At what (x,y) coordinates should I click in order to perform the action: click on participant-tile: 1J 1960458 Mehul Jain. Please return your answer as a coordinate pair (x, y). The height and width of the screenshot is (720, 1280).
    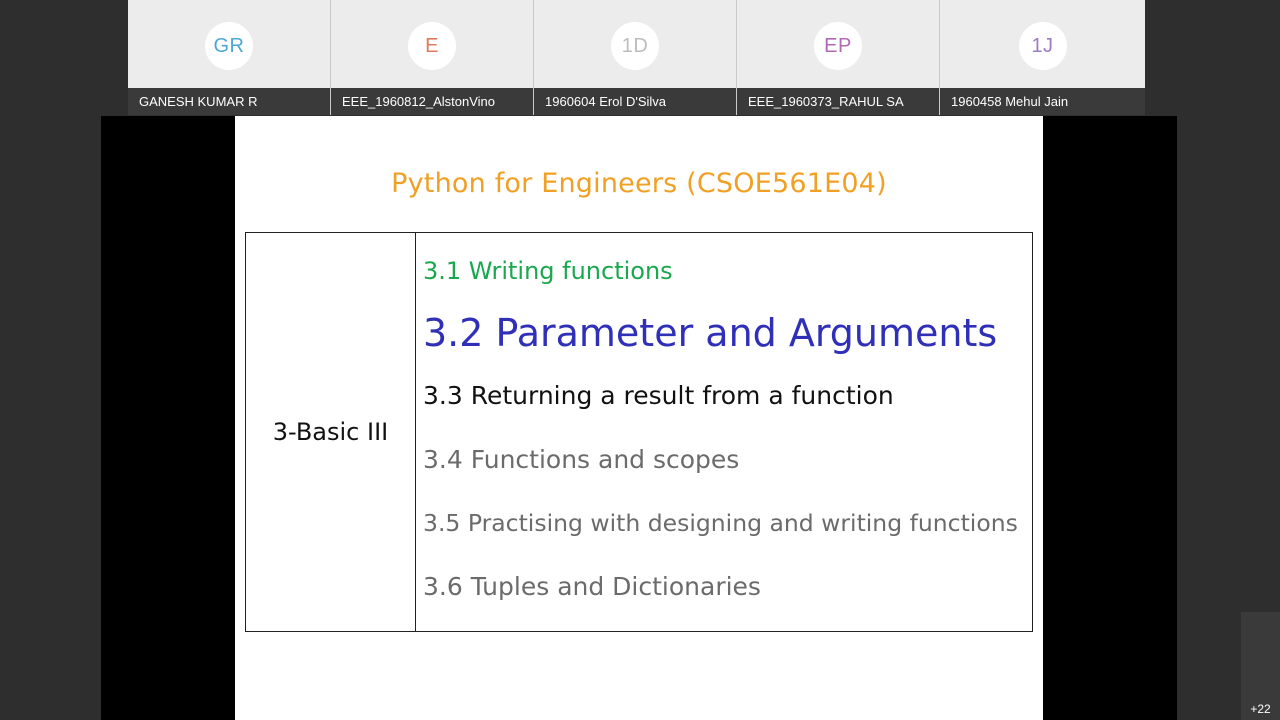
    Looking at the image, I should click on (1042, 57).